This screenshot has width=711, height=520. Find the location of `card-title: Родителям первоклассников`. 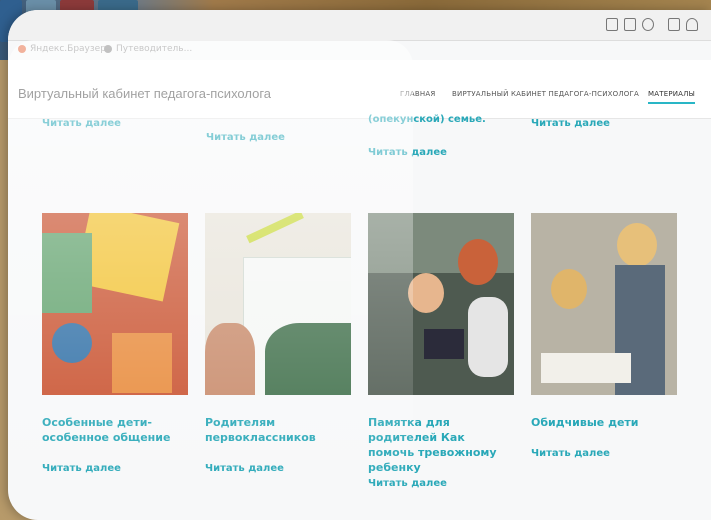

card-title: Родителям первоклассников is located at coordinates (278, 430).